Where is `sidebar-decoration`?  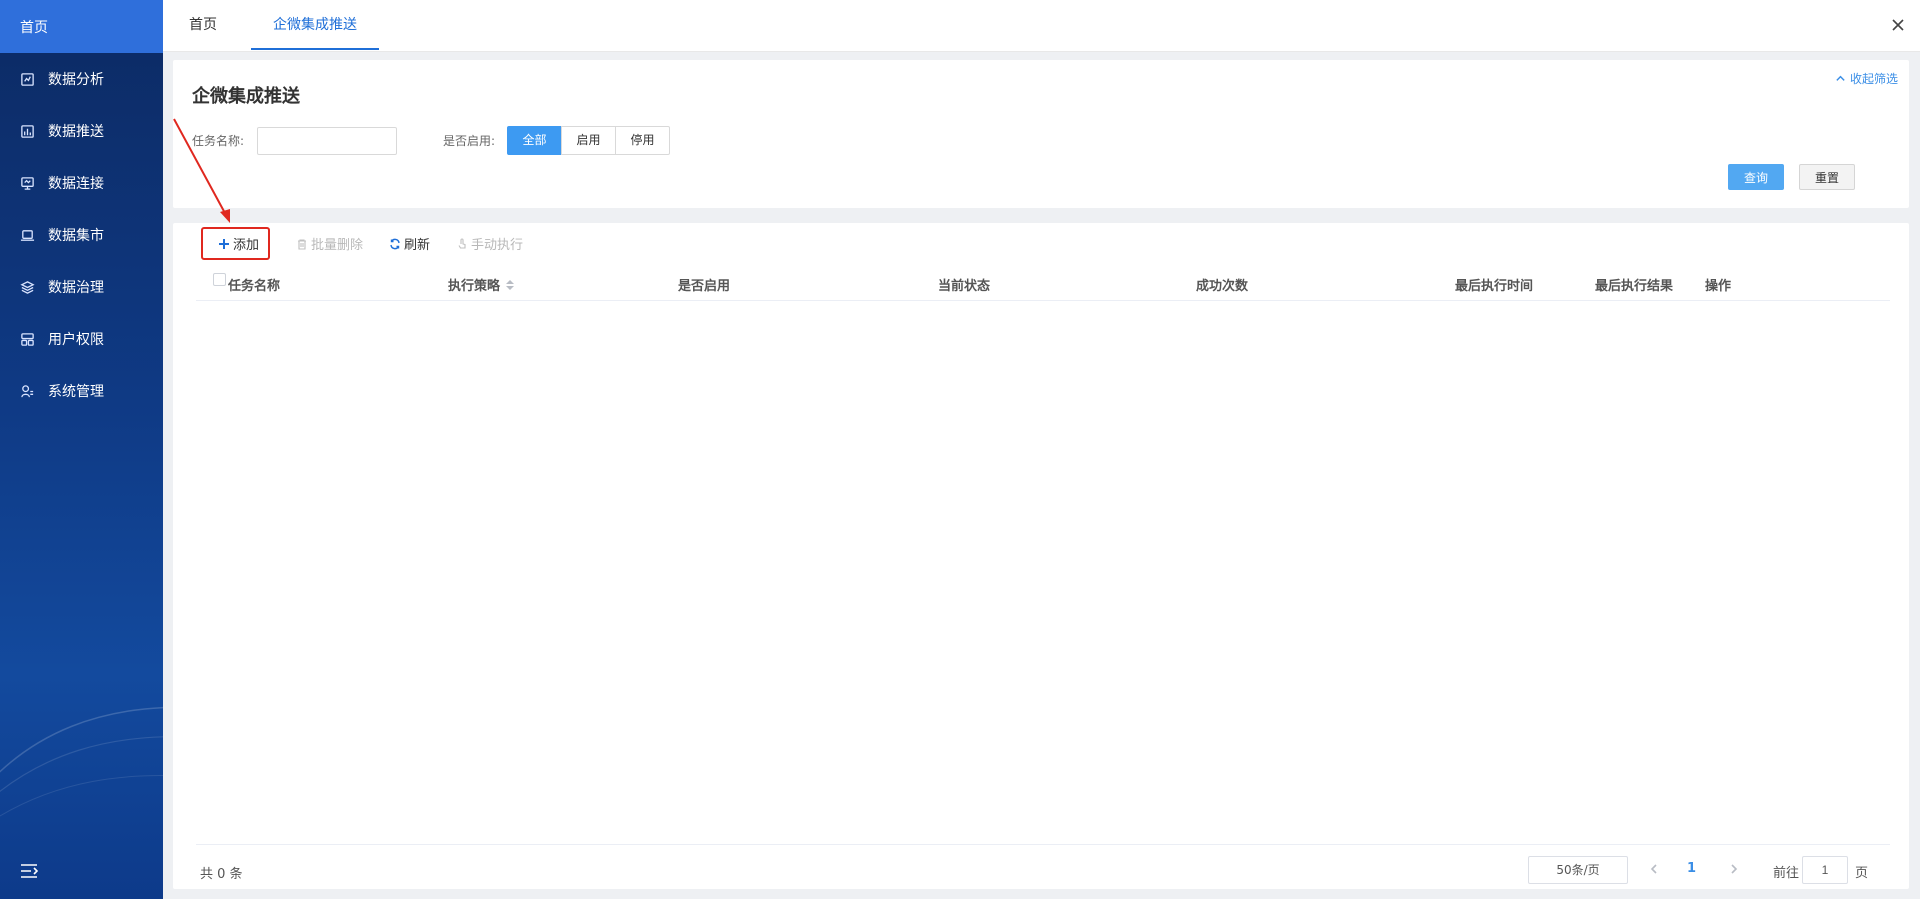
sidebar-decoration is located at coordinates (81, 761).